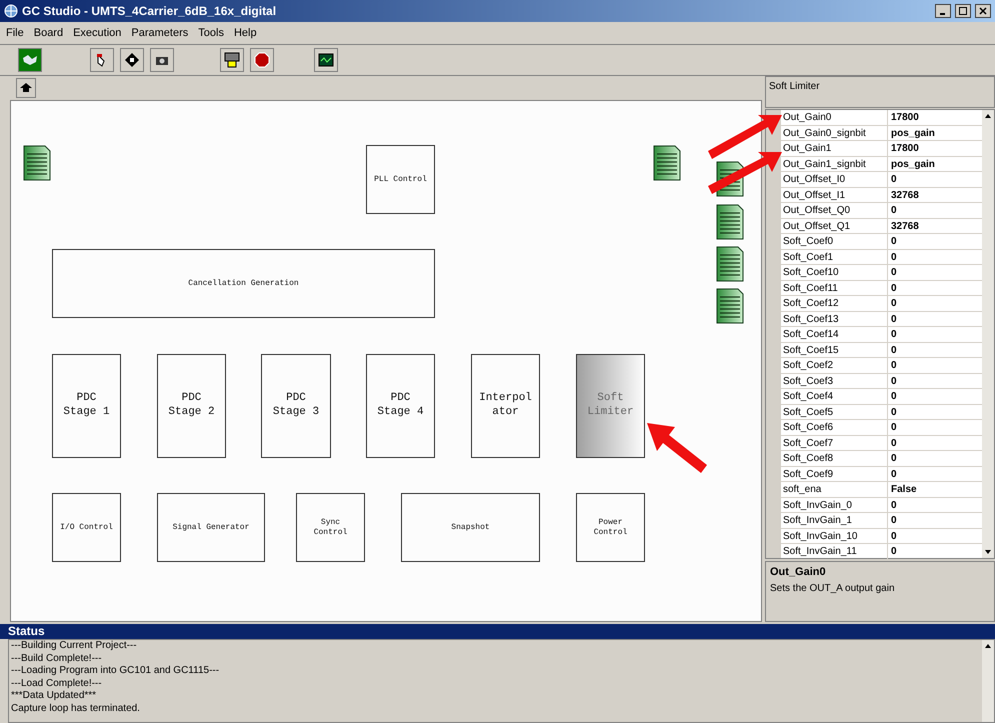 This screenshot has width=995, height=723. What do you see at coordinates (834, 303) in the screenshot?
I see `property-name: Soft_Coef12` at bounding box center [834, 303].